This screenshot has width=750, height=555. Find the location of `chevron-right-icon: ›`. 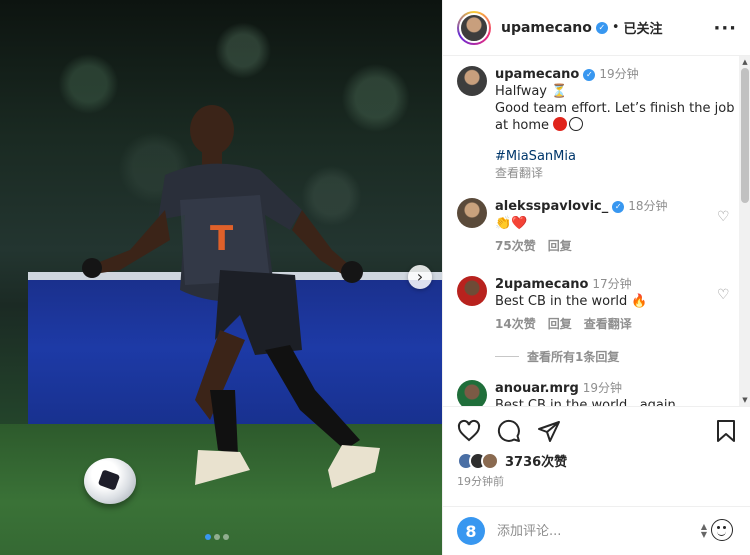

chevron-right-icon: › is located at coordinates (420, 276).